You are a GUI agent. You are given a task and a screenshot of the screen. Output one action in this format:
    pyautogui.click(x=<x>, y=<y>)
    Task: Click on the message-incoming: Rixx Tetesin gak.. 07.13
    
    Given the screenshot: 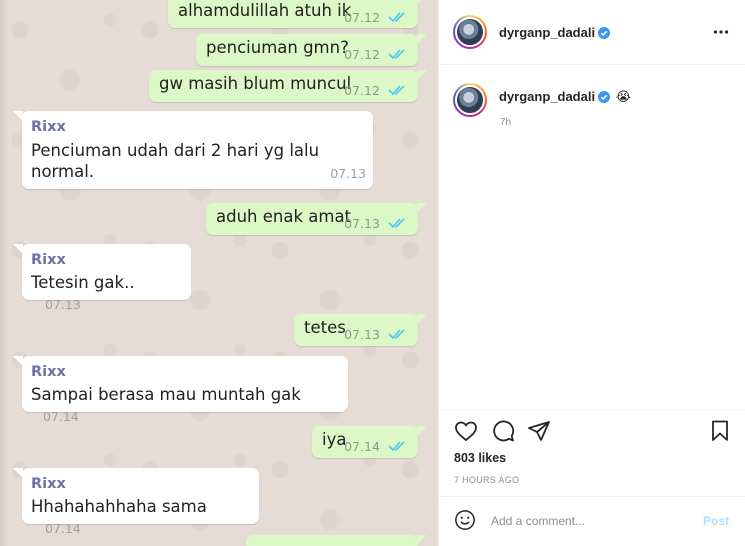 What is the action you would take?
    pyautogui.click(x=102, y=278)
    